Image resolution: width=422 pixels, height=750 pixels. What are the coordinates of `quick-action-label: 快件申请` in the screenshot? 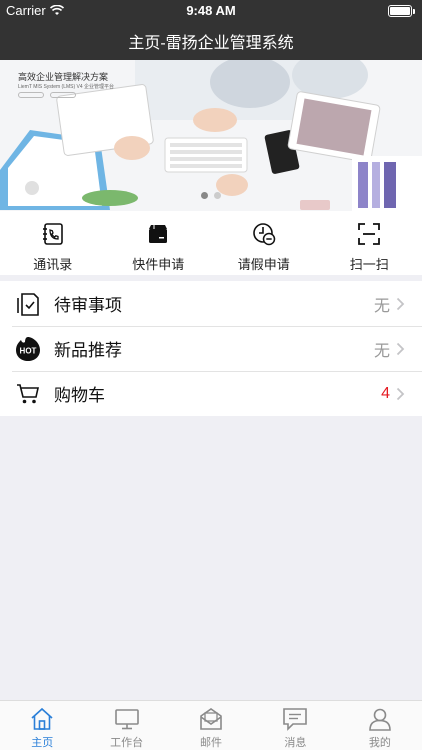 It's located at (158, 264).